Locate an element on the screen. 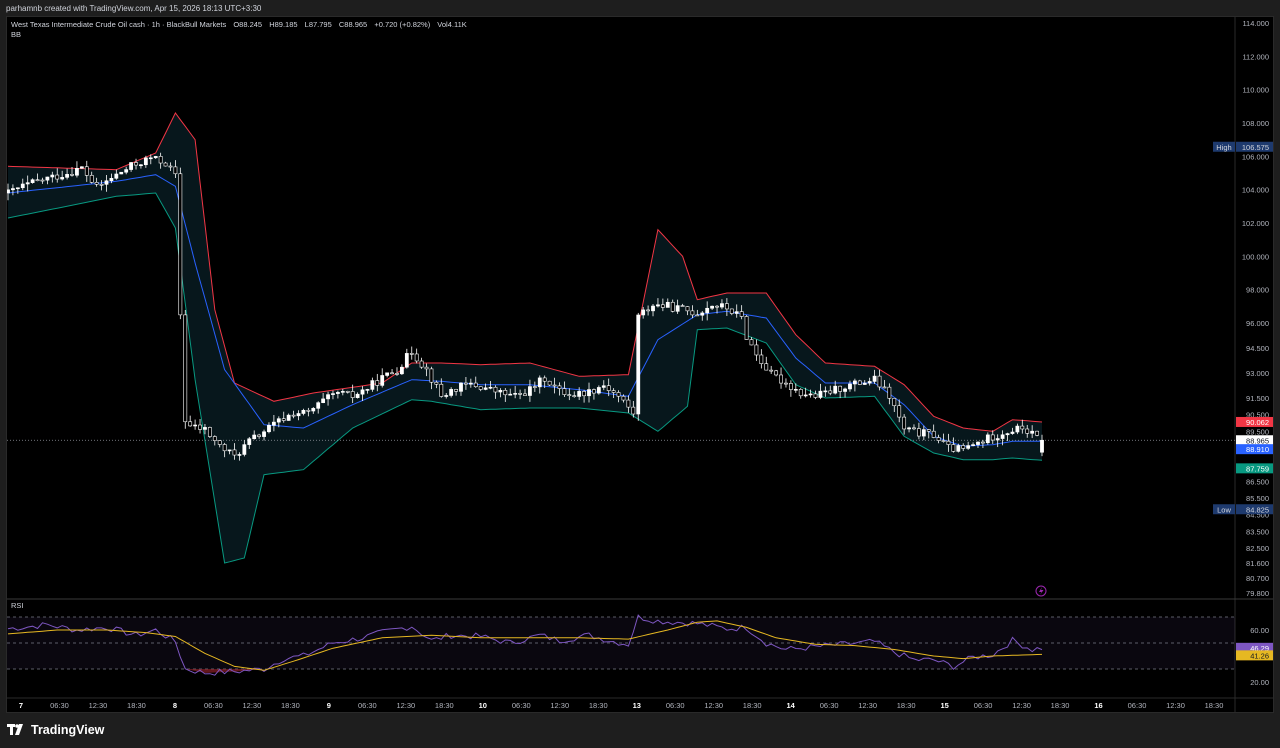 This screenshot has width=1280, height=748. time-tick-label: 7 is located at coordinates (21, 705).